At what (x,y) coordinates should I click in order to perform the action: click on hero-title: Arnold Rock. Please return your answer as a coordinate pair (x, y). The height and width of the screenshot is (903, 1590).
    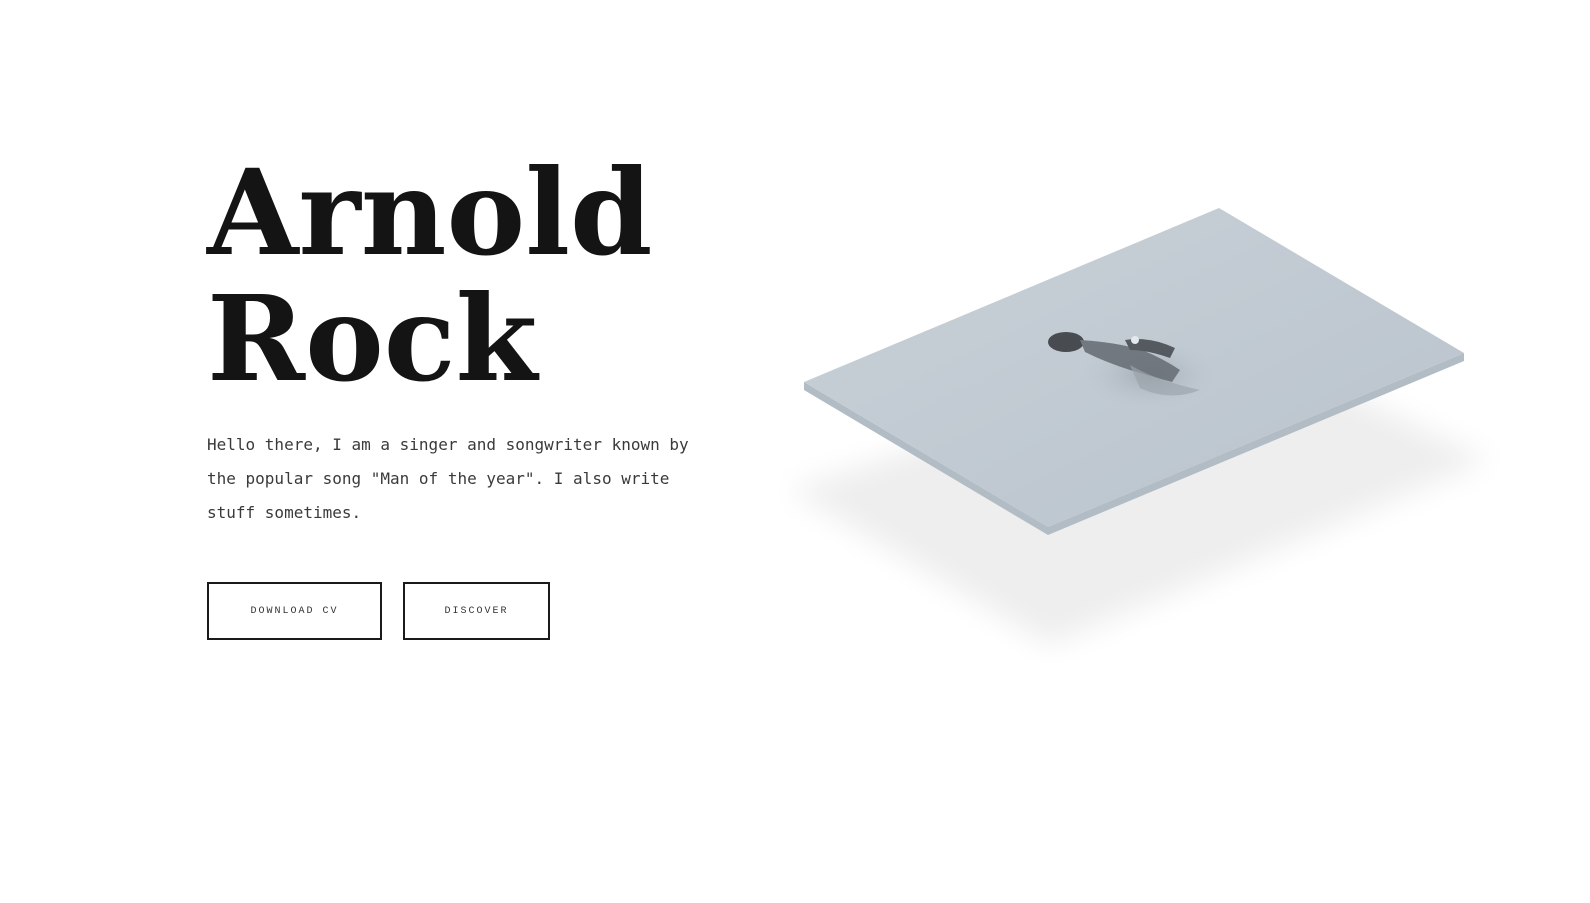
    Looking at the image, I should click on (430, 276).